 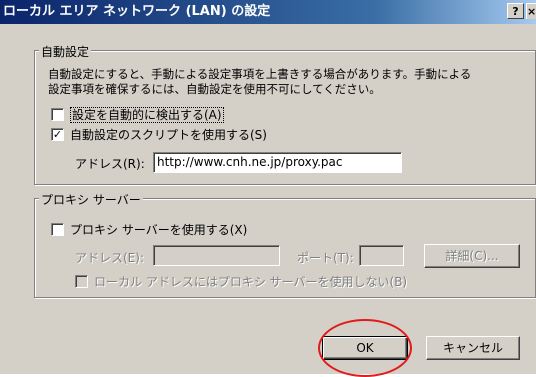 What do you see at coordinates (168, 134) in the screenshot?
I see `use-script-label: 自動設定のスクリプトを使用する(S)` at bounding box center [168, 134].